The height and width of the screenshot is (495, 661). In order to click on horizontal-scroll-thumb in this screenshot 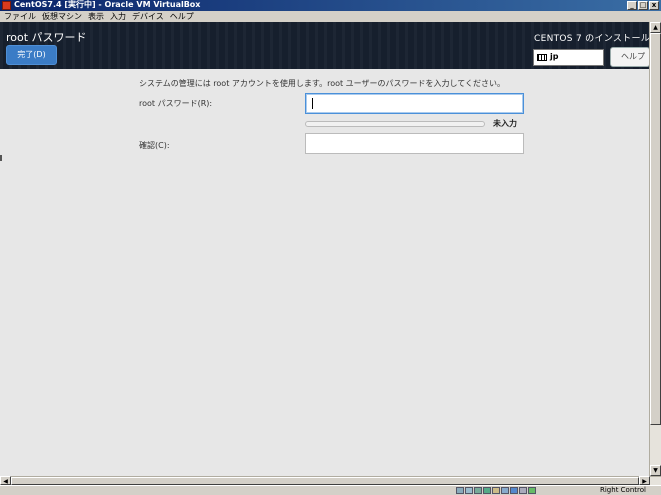, I will do `click(325, 481)`.